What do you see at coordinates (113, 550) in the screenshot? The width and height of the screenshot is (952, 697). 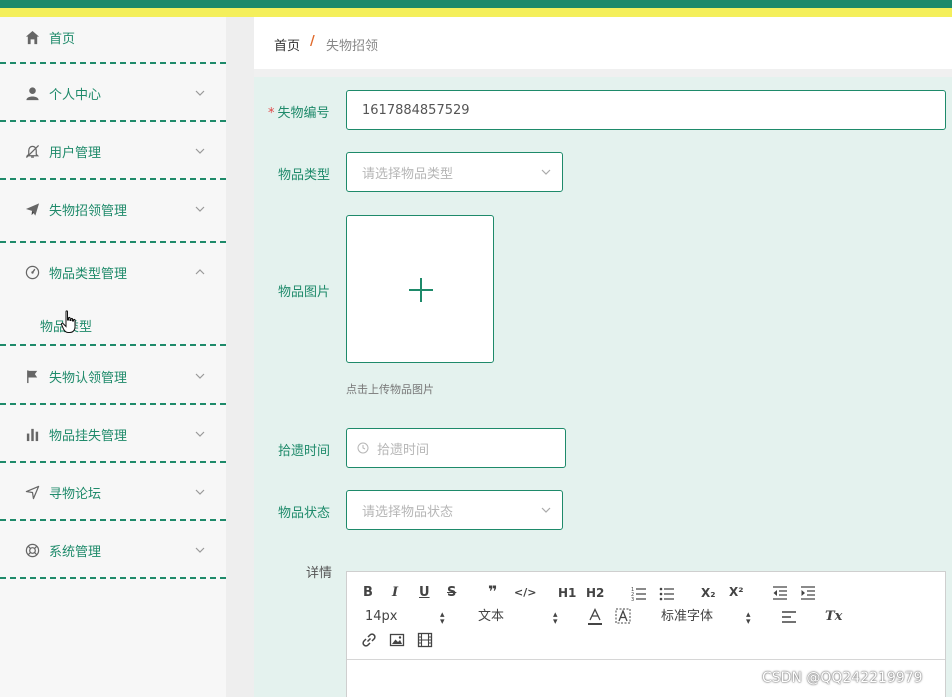 I see `sidebar-item-system-management: 系统管理` at bounding box center [113, 550].